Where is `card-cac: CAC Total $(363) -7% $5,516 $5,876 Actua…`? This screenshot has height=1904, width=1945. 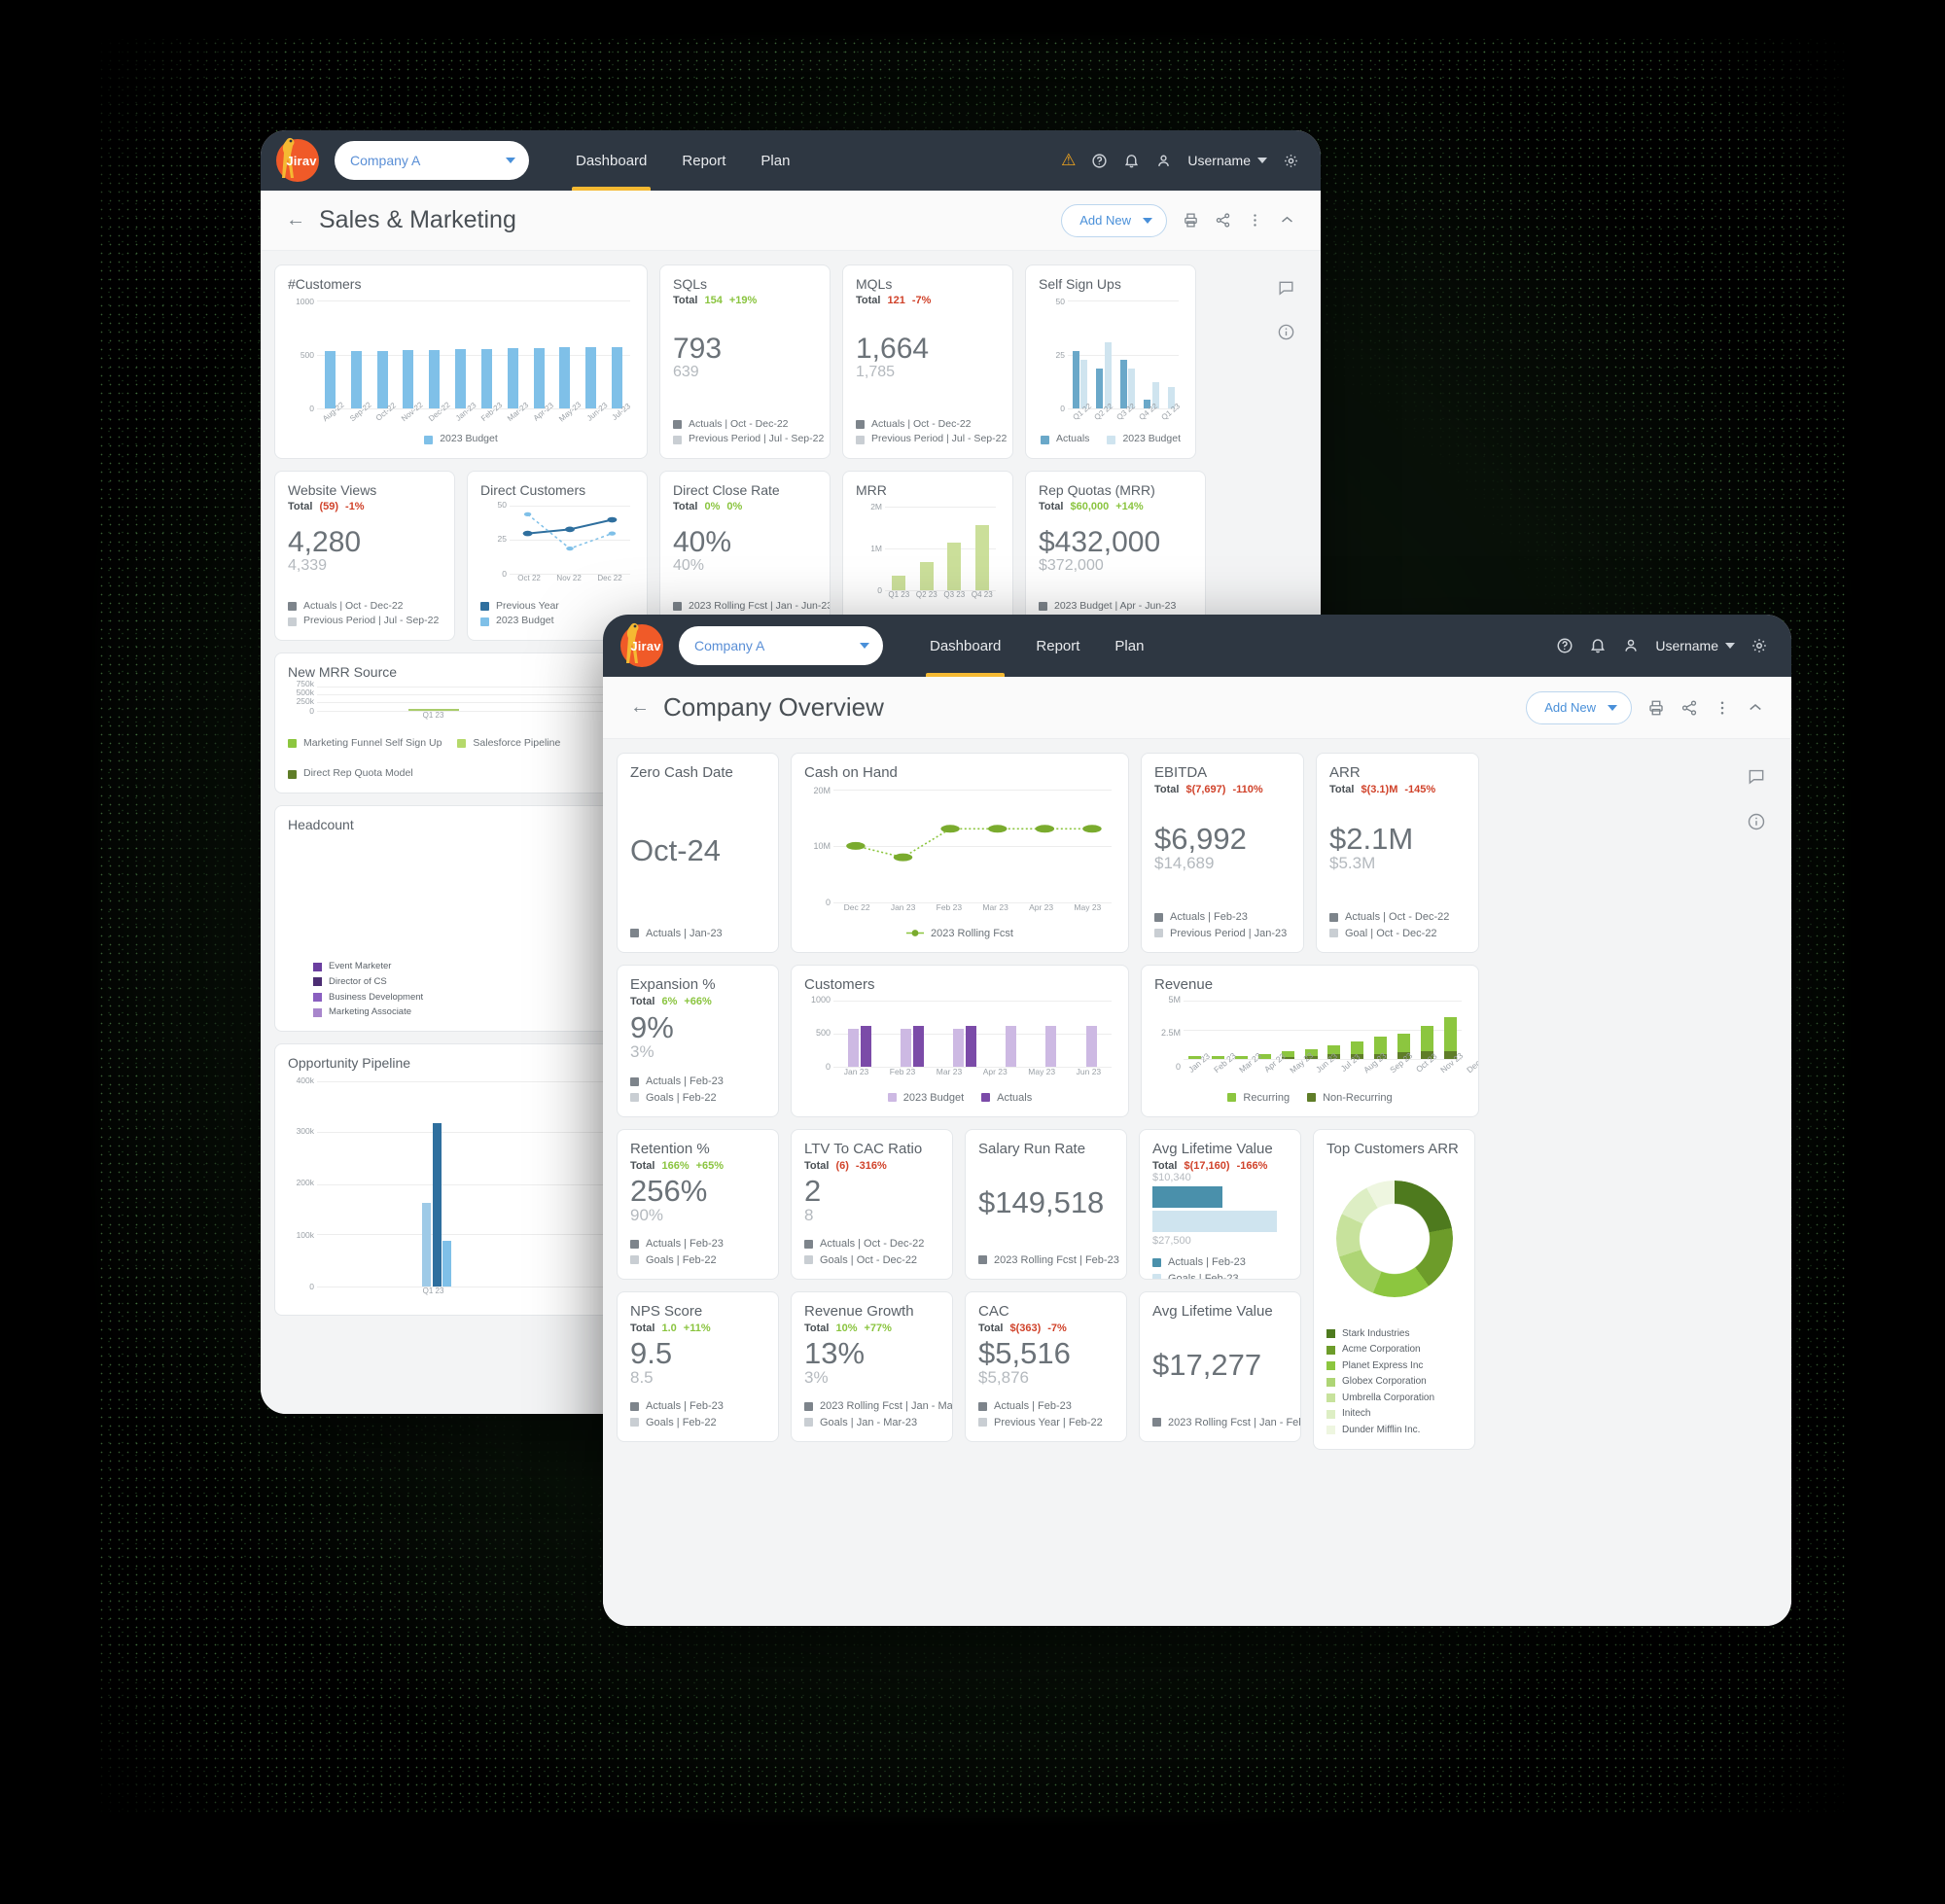 card-cac: CAC Total $(363) -7% $5,516 $5,876 Actua… is located at coordinates (1046, 1366).